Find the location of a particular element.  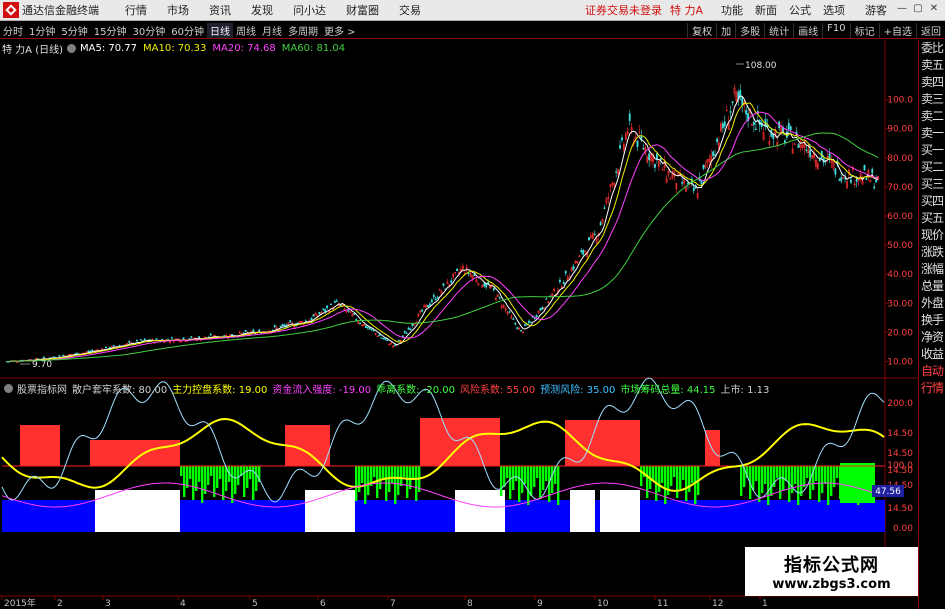

menu-market: 市场 is located at coordinates (178, 10).